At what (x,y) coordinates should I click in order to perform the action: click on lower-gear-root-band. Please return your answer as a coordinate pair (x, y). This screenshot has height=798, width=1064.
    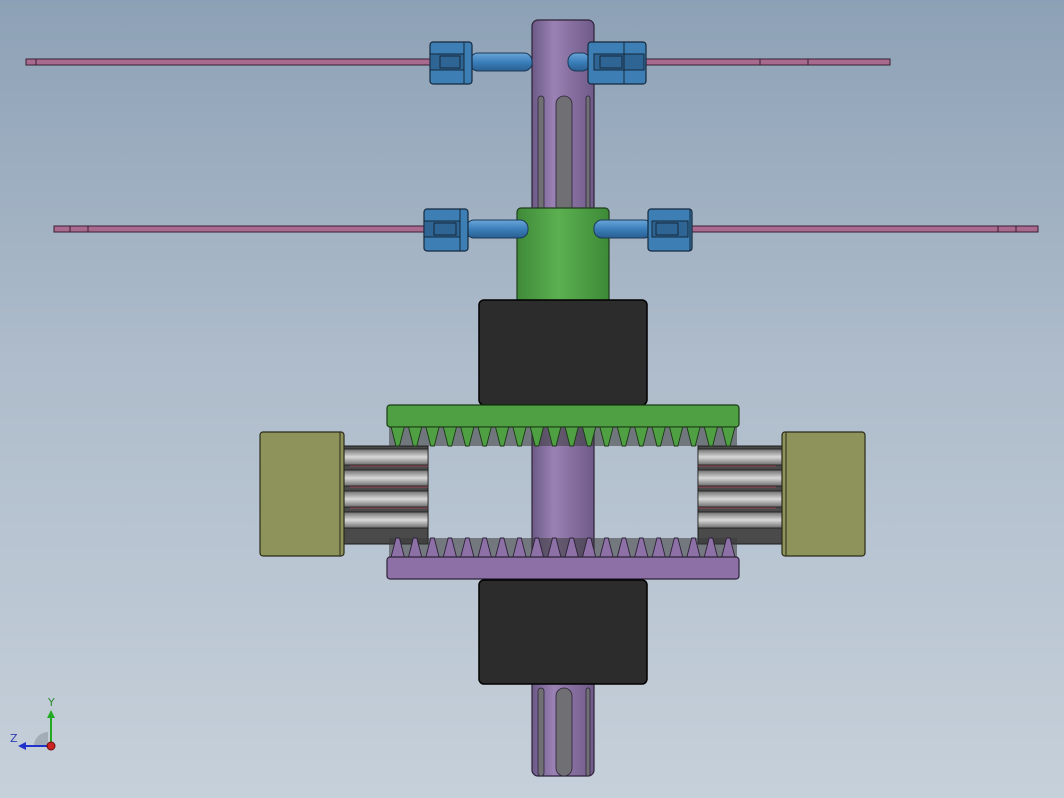
    Looking at the image, I should click on (563, 547).